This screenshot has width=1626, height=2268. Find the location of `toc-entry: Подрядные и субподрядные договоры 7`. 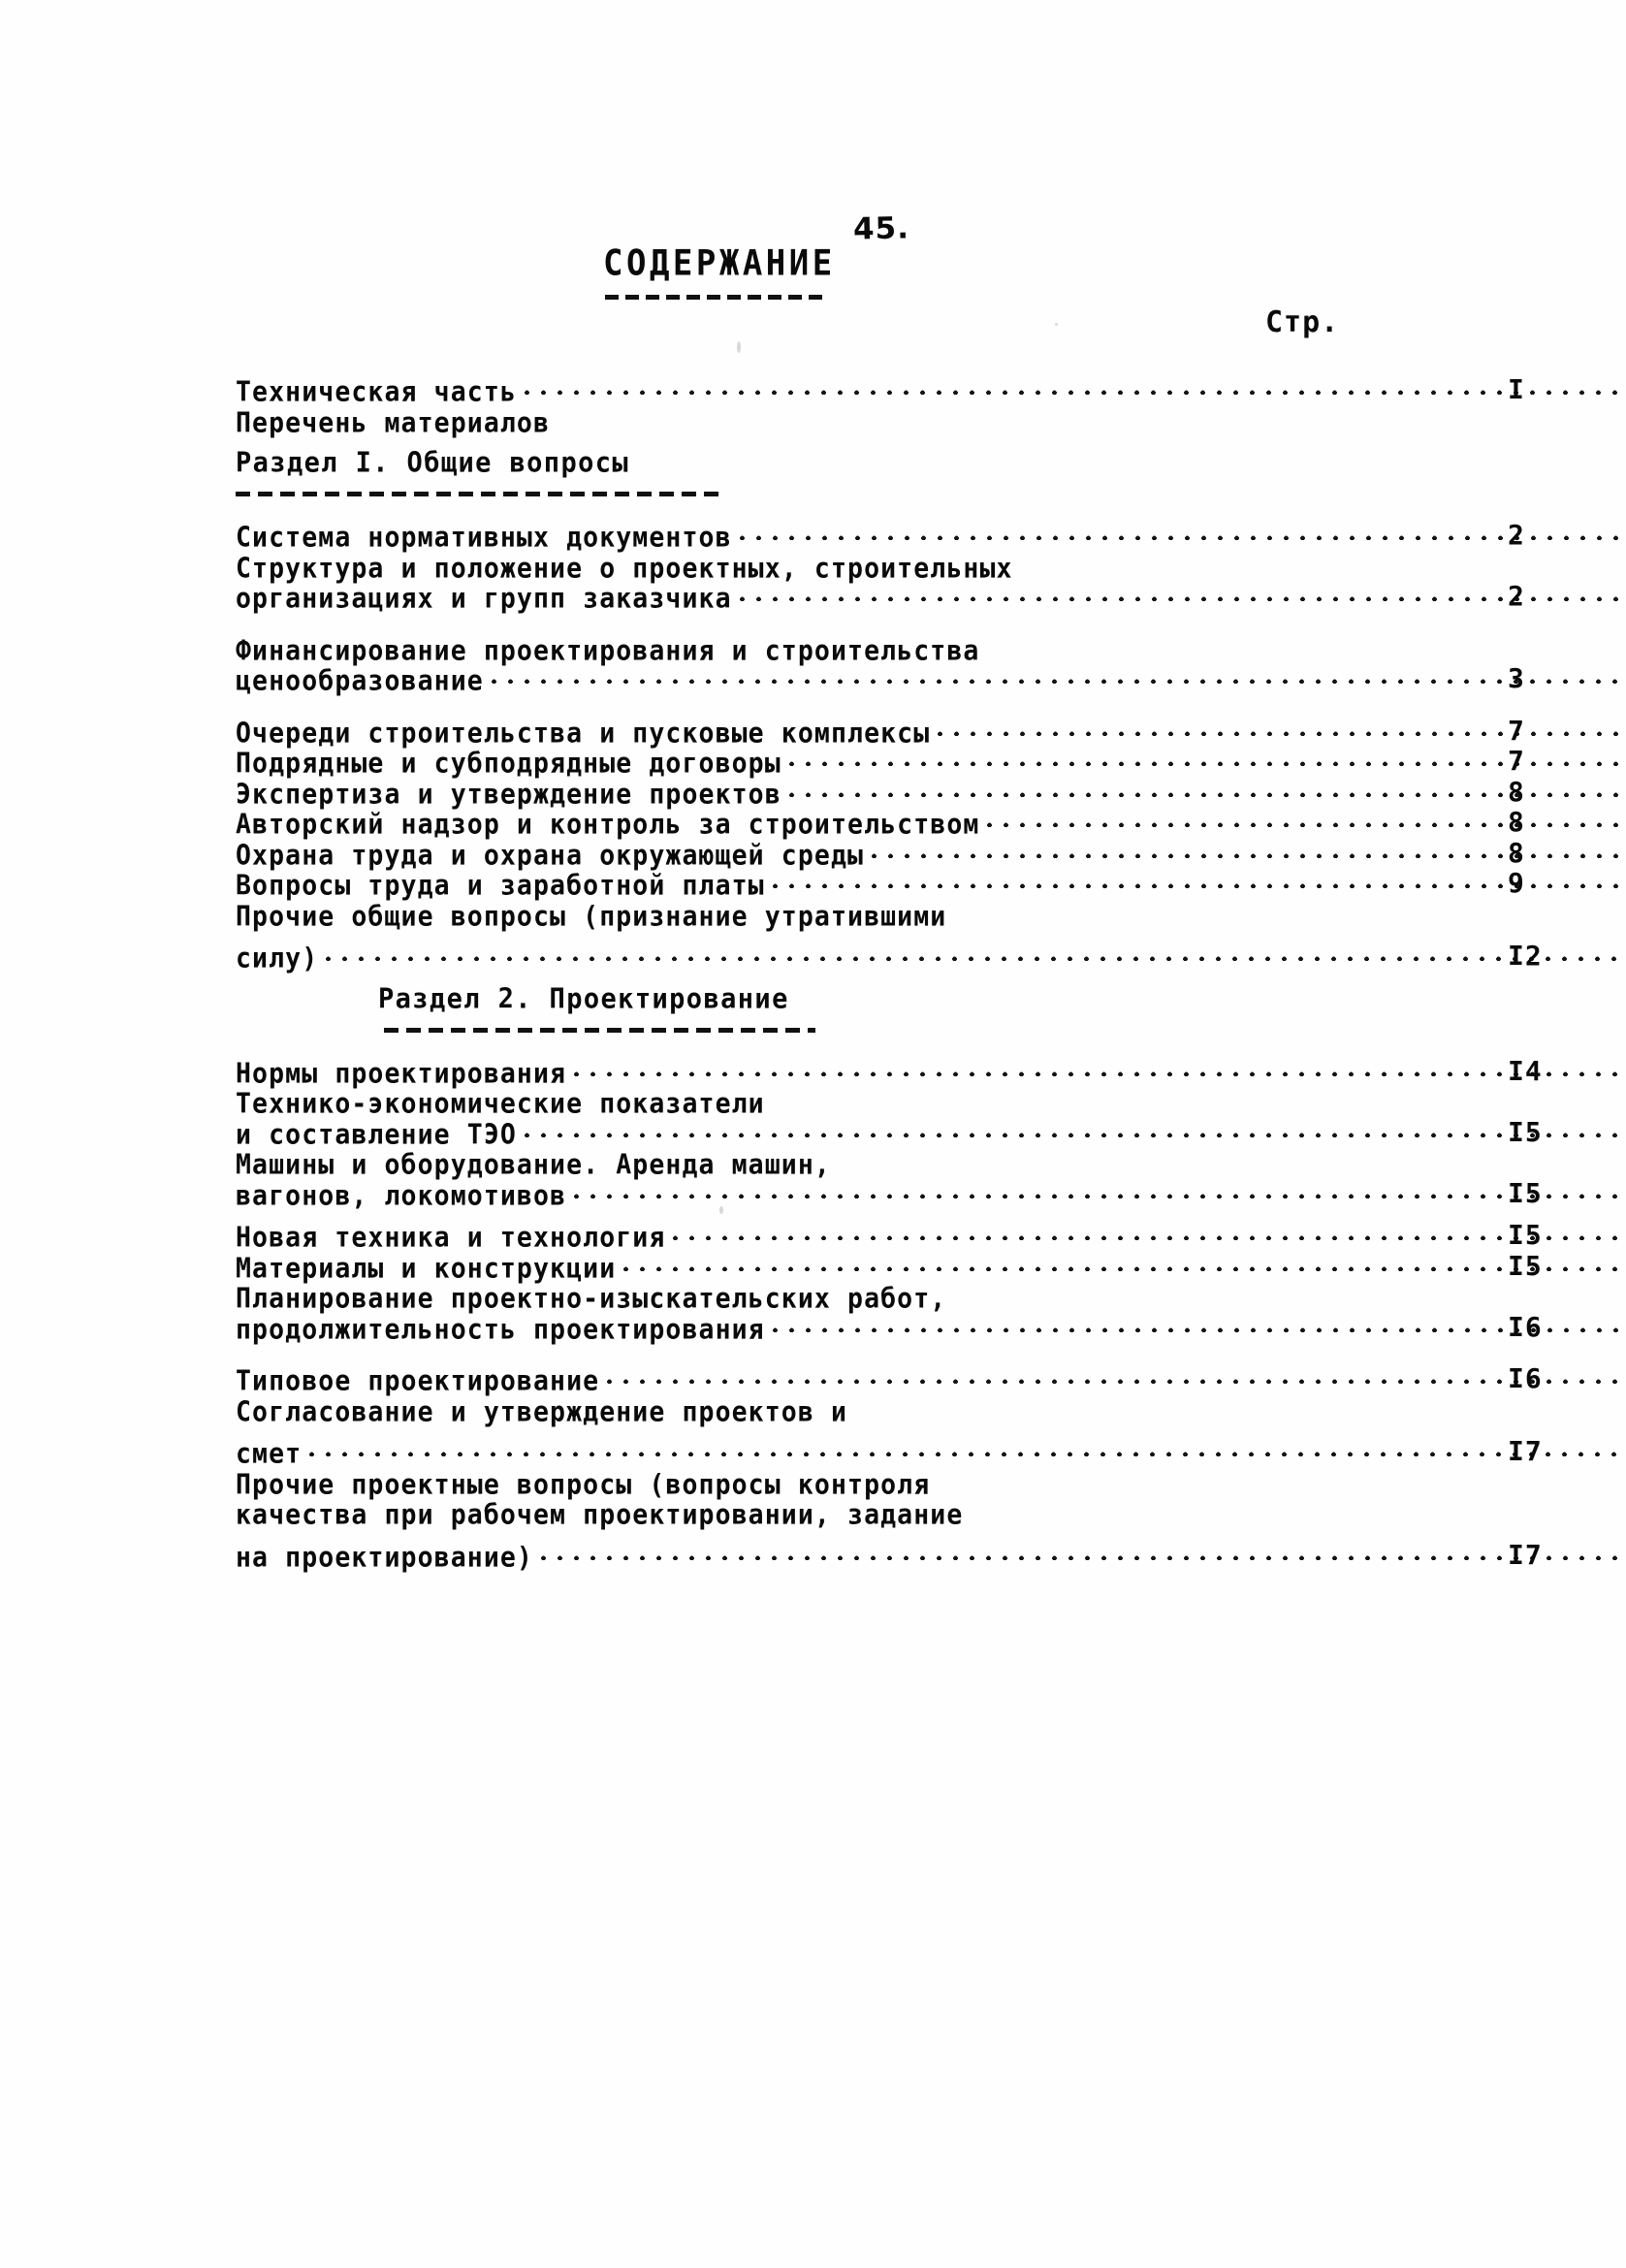

toc-entry: Подрядные и субподрядные договоры 7 is located at coordinates (813, 763).